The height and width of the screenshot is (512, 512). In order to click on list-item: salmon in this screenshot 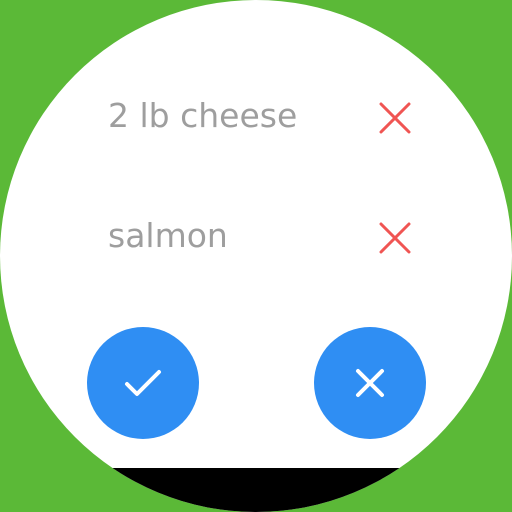, I will do `click(256, 237)`.